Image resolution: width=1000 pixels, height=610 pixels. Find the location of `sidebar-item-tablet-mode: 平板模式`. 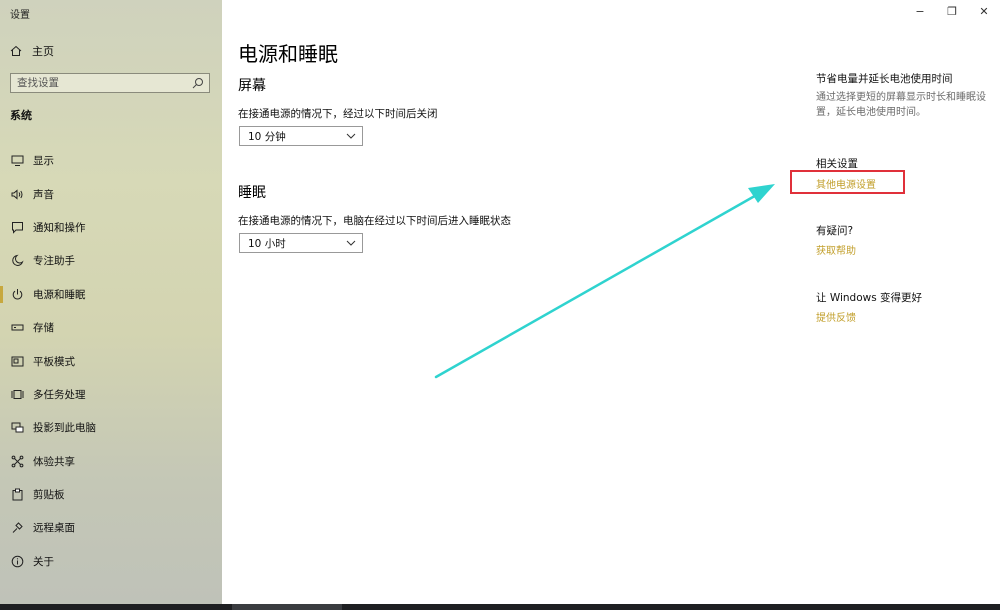

sidebar-item-tablet-mode: 平板模式 is located at coordinates (111, 360).